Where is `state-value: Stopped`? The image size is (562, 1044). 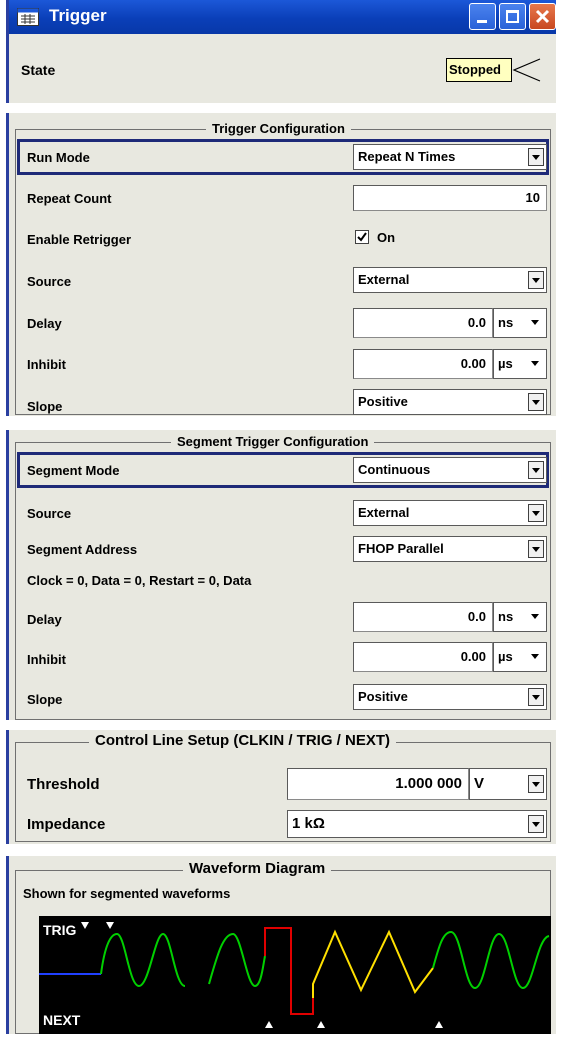 state-value: Stopped is located at coordinates (479, 70).